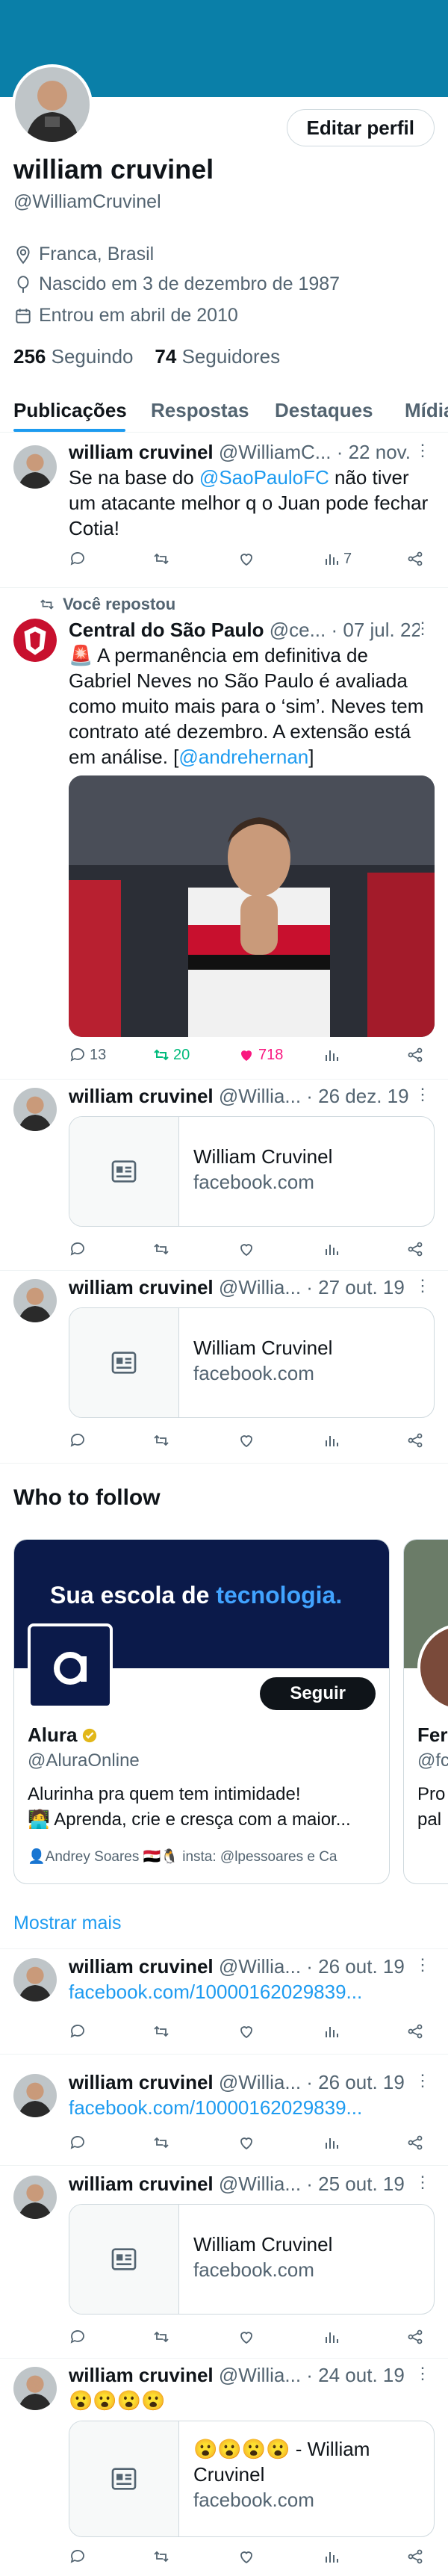 The height and width of the screenshot is (2576, 448). What do you see at coordinates (23, 284) in the screenshot?
I see `balloon-icon` at bounding box center [23, 284].